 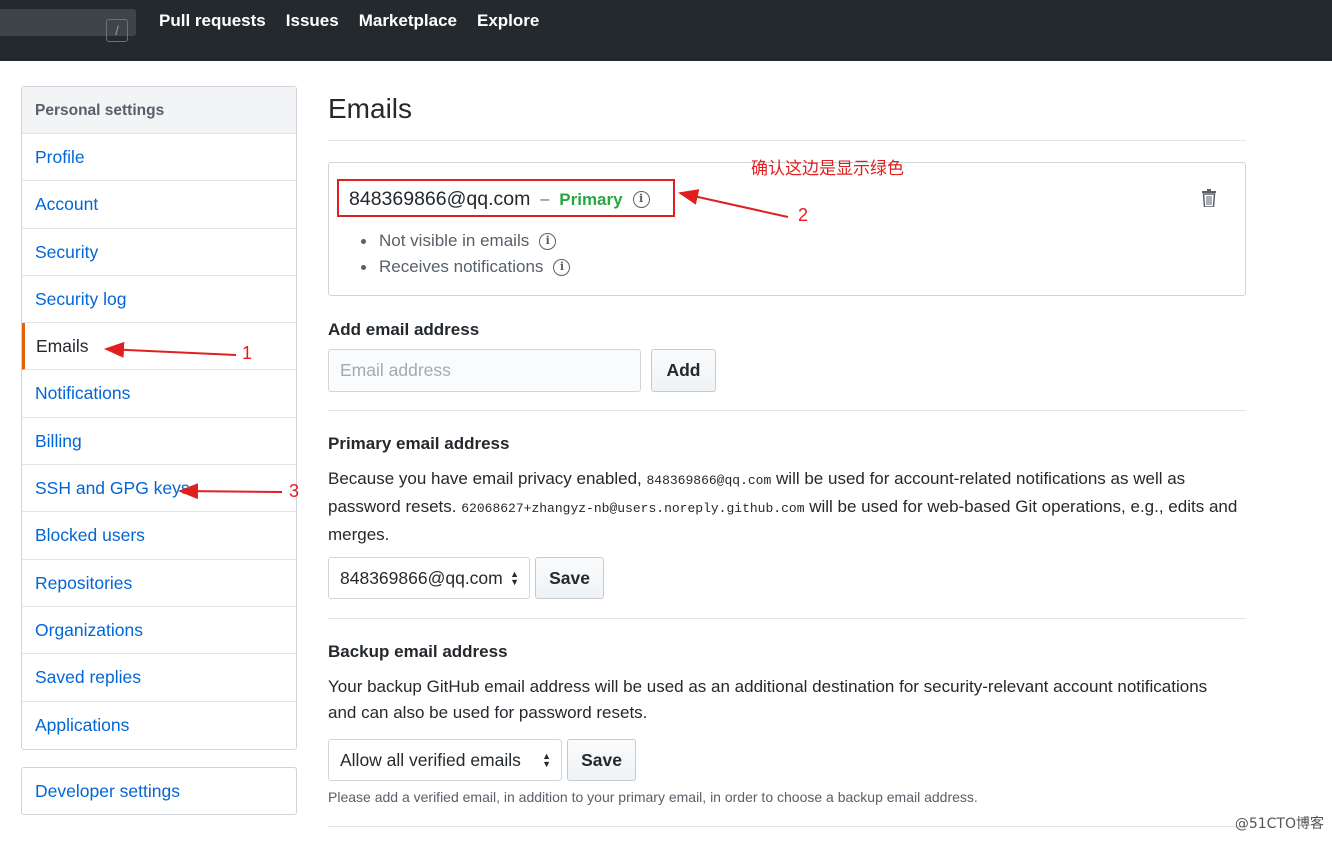 I want to click on primary-email-code: 848369866@qq.com, so click(x=709, y=480).